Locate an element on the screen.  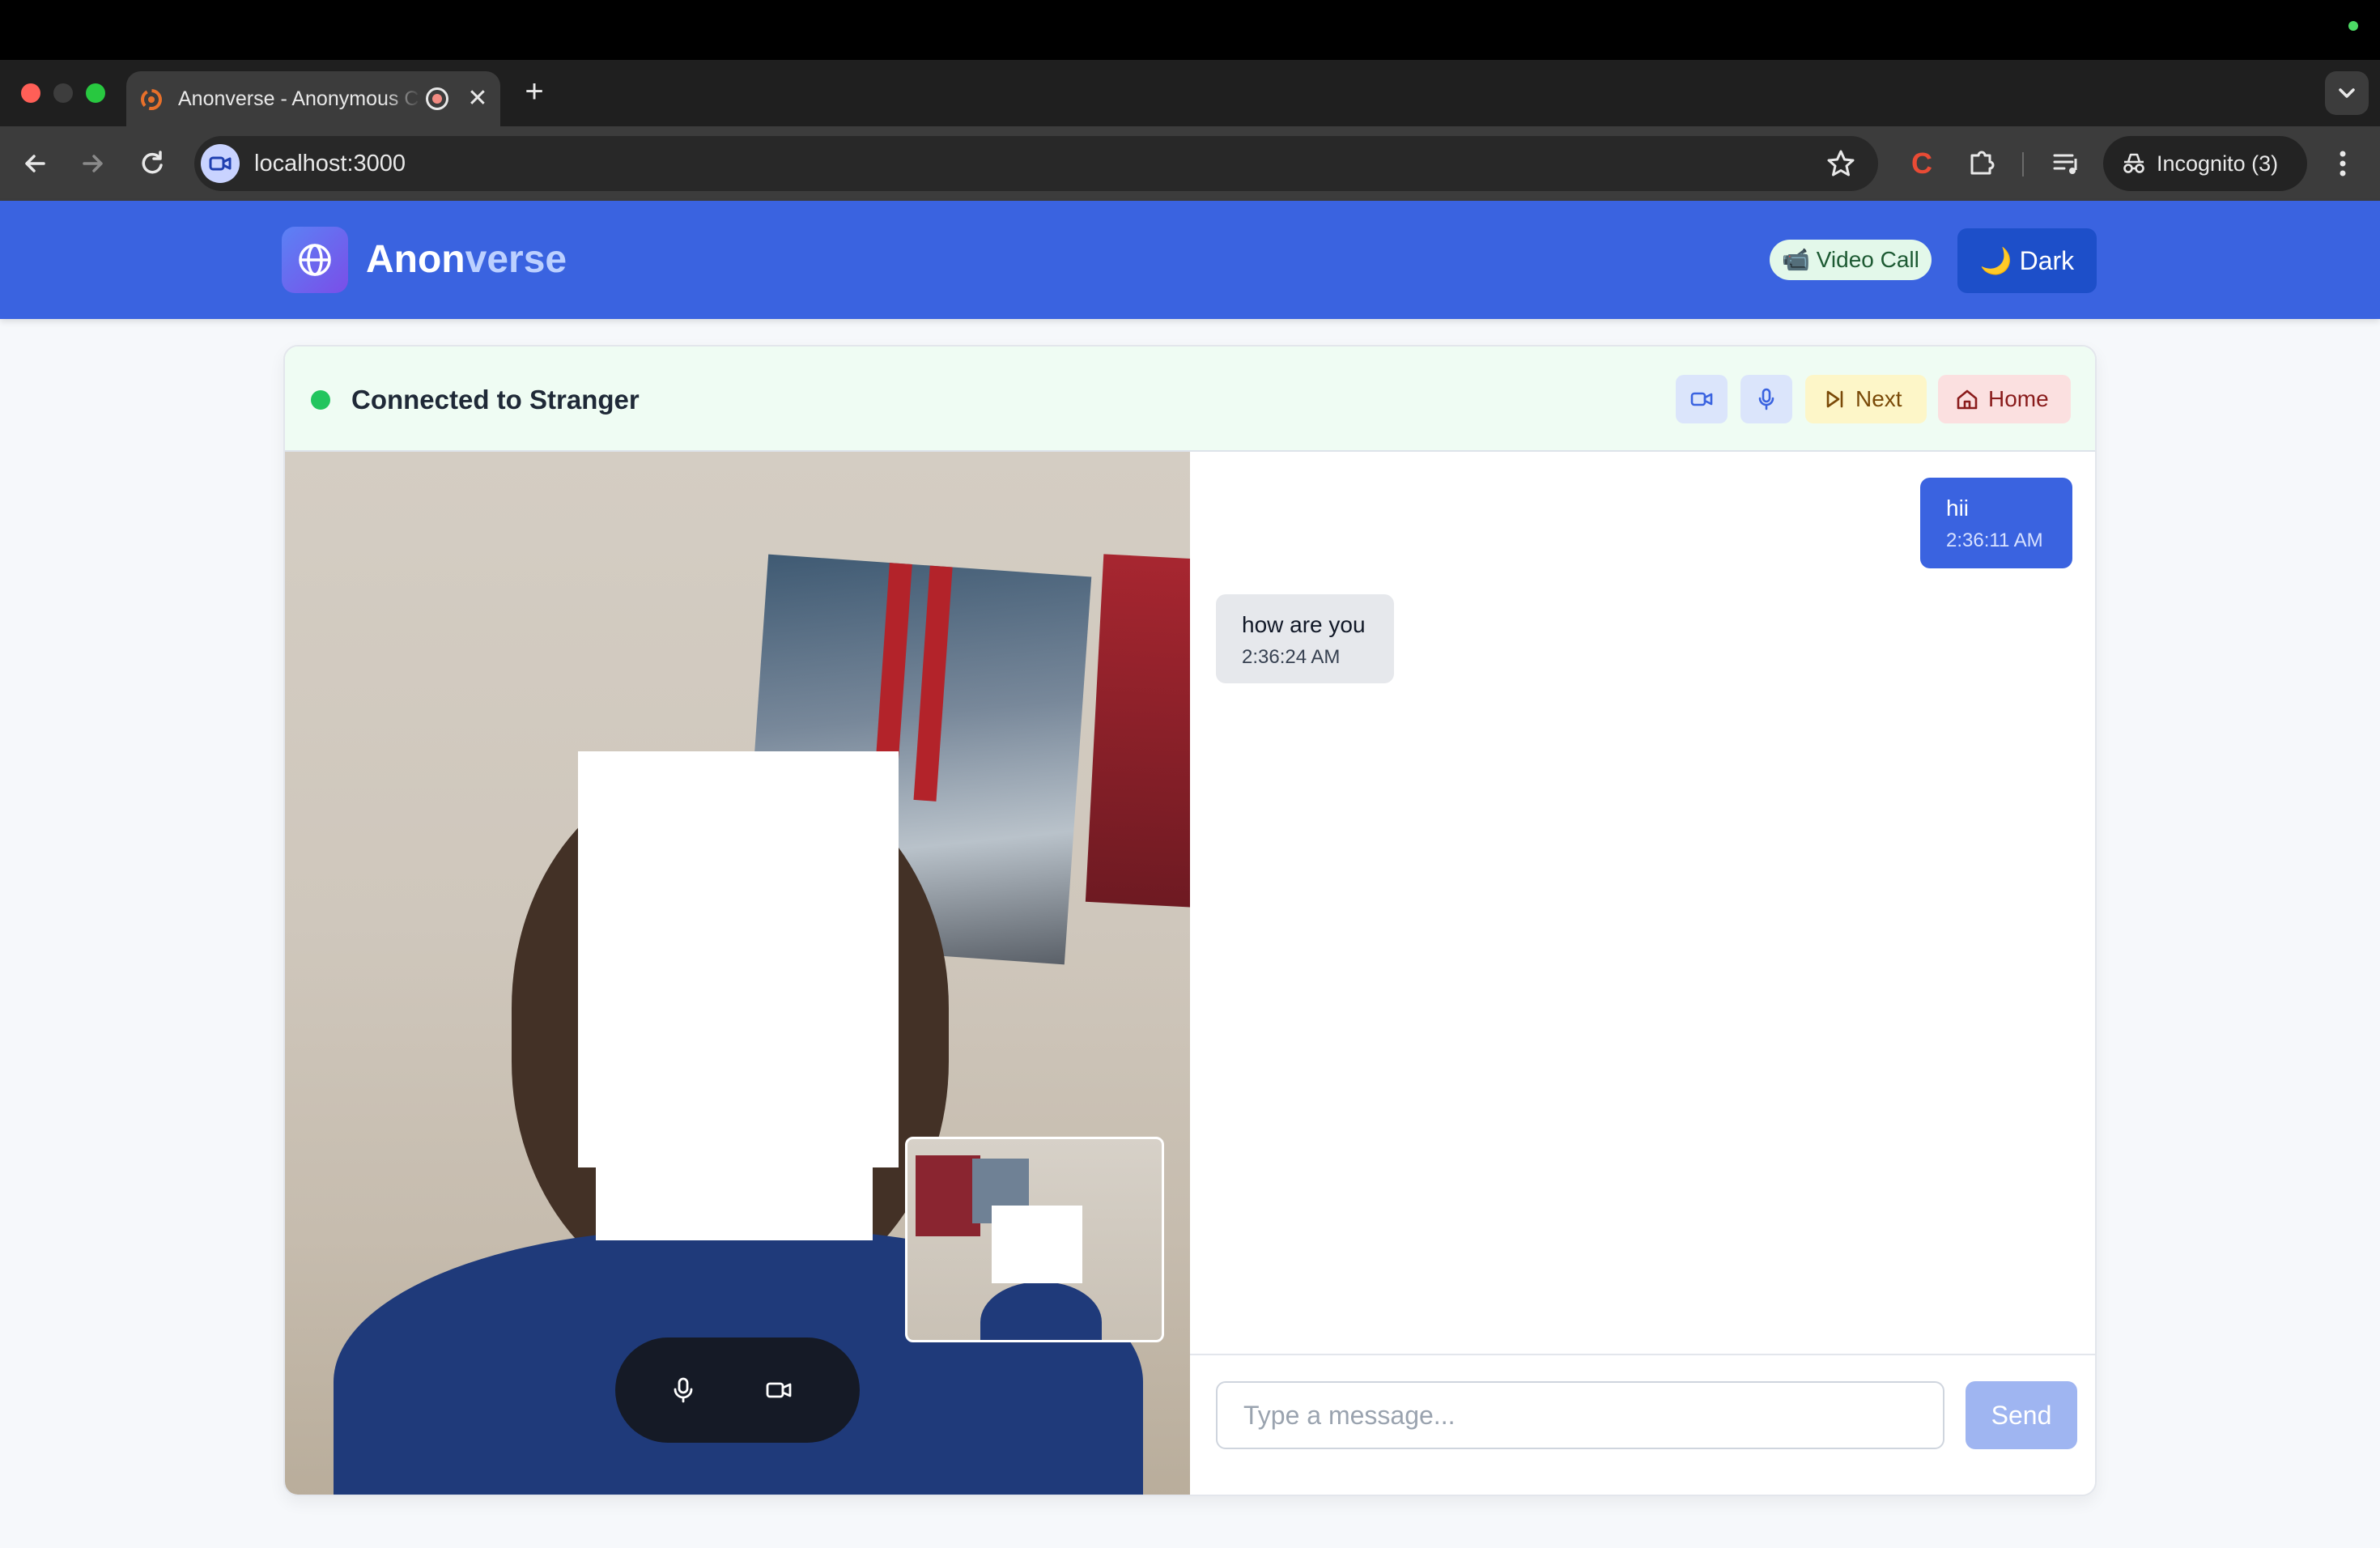
browser-toolbar: localhost:3000 C Incognito (3) is located at coordinates (1190, 164).